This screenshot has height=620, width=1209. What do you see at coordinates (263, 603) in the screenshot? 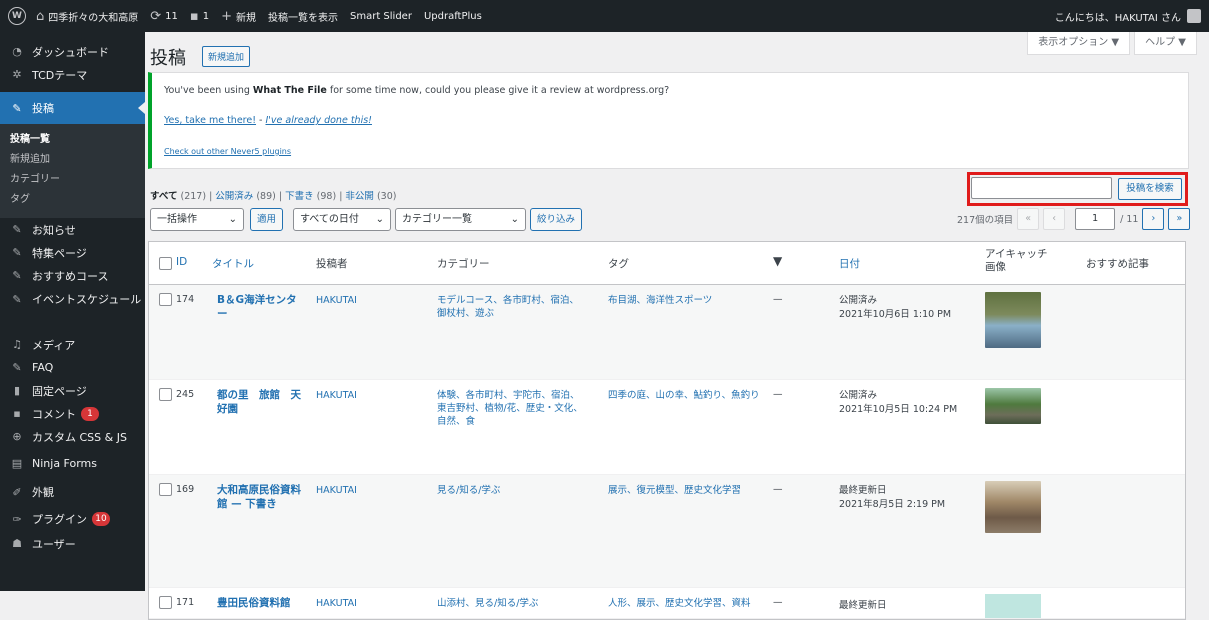
I see `row-title-link: 豊田民俗資料館` at bounding box center [263, 603].